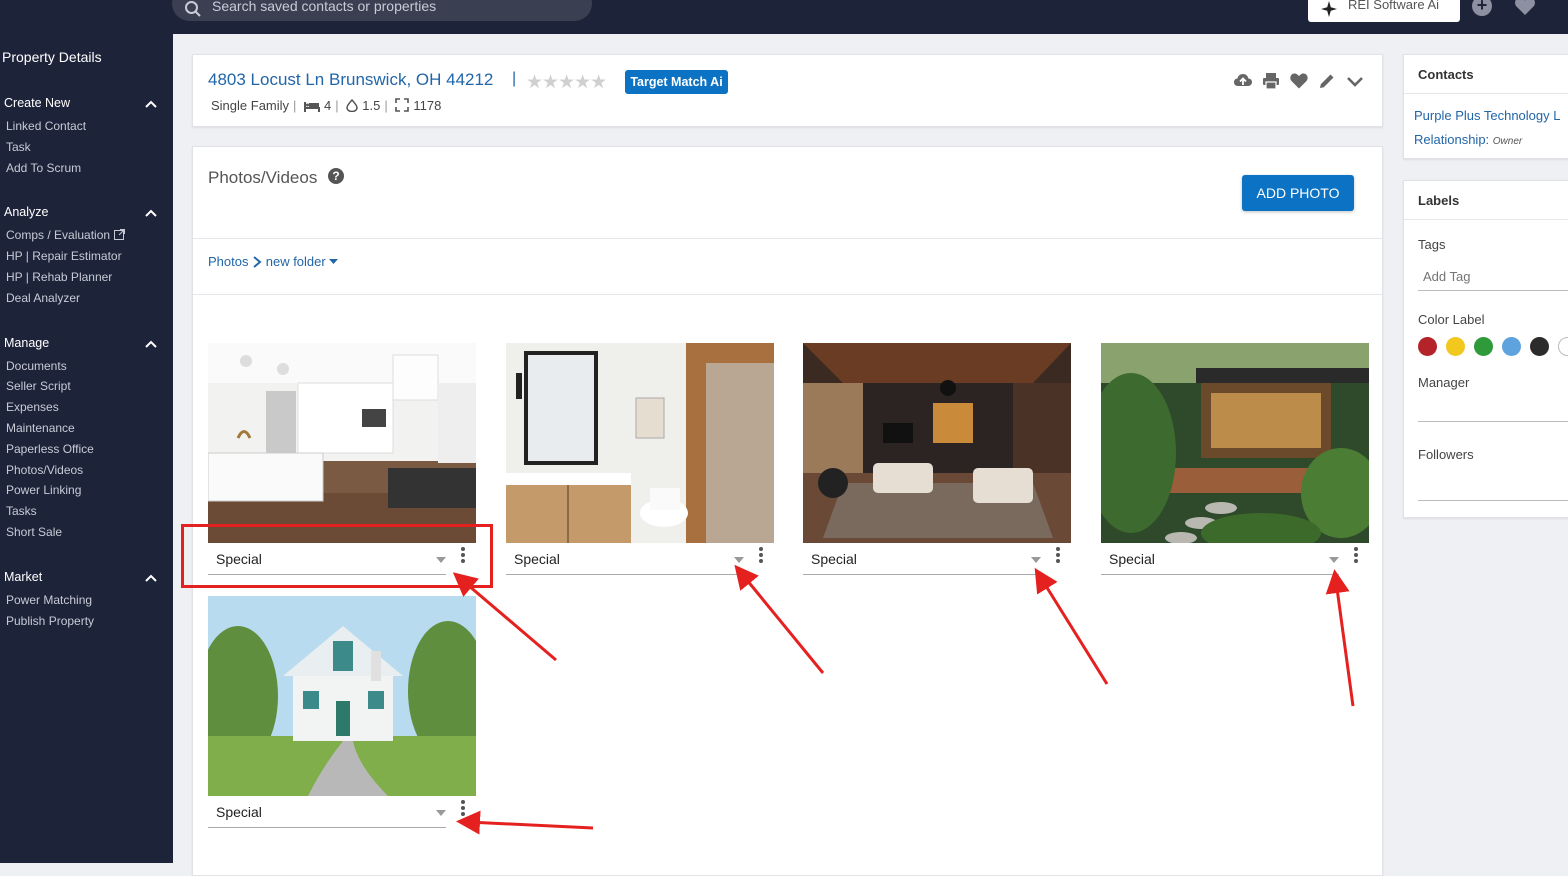  Describe the element at coordinates (1298, 193) in the screenshot. I see `add-photo-button: ADD PHOTO` at that location.